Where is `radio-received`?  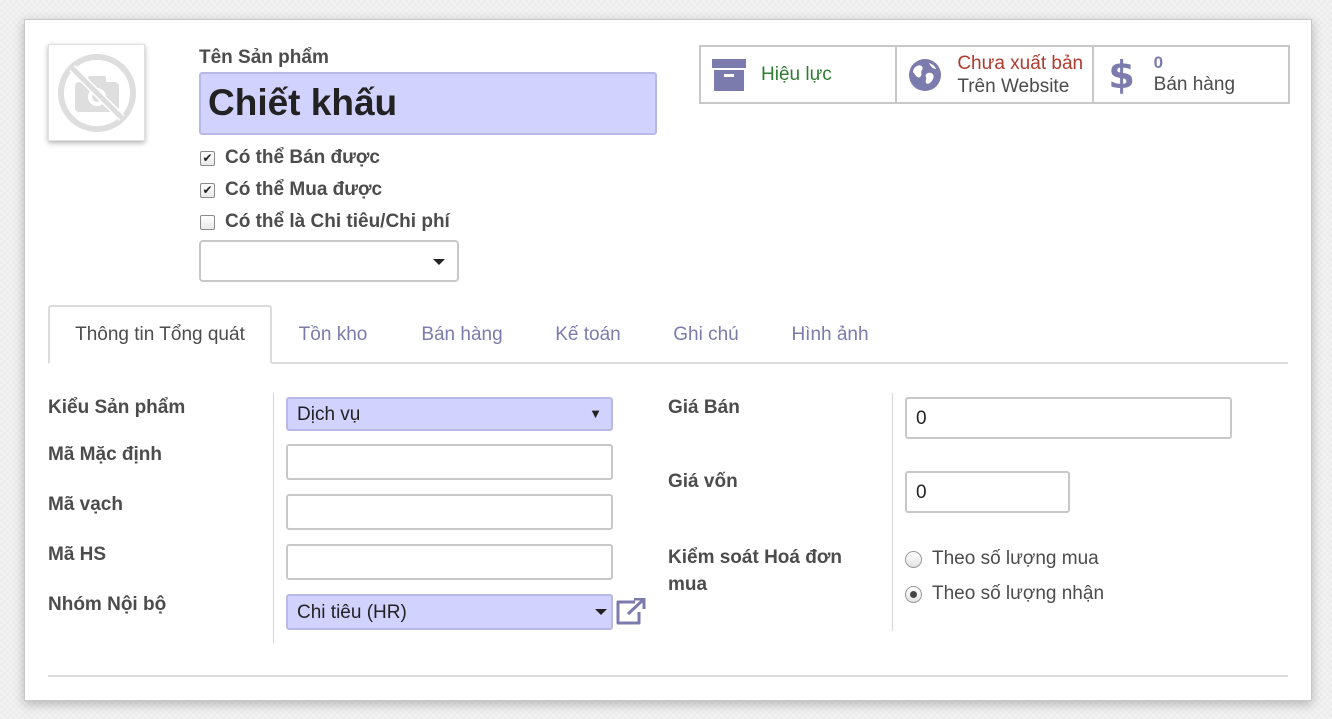 radio-received is located at coordinates (913, 594).